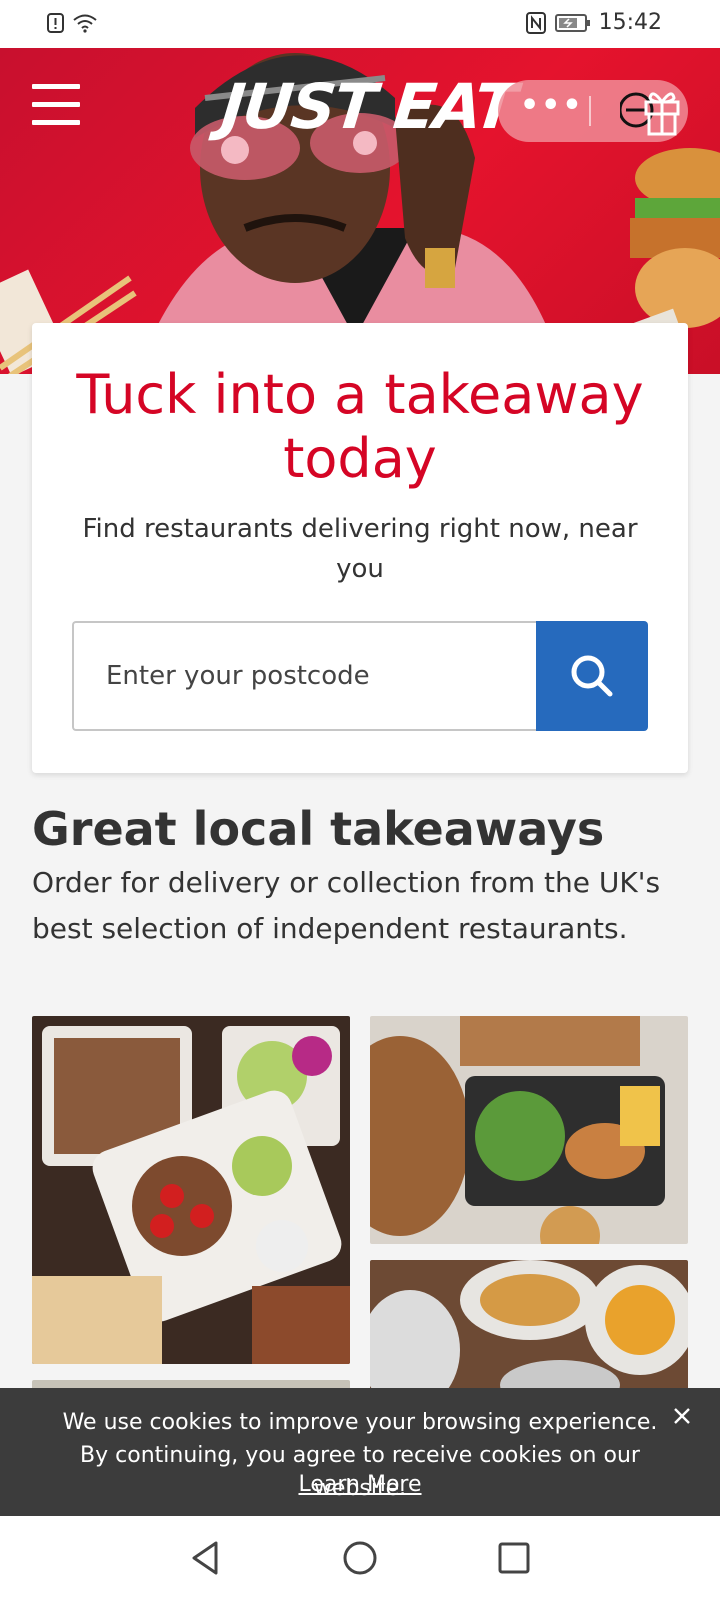 Image resolution: width=720 pixels, height=1600 pixels. Describe the element at coordinates (529, 1130) in the screenshot. I see `food-image-steak` at that location.